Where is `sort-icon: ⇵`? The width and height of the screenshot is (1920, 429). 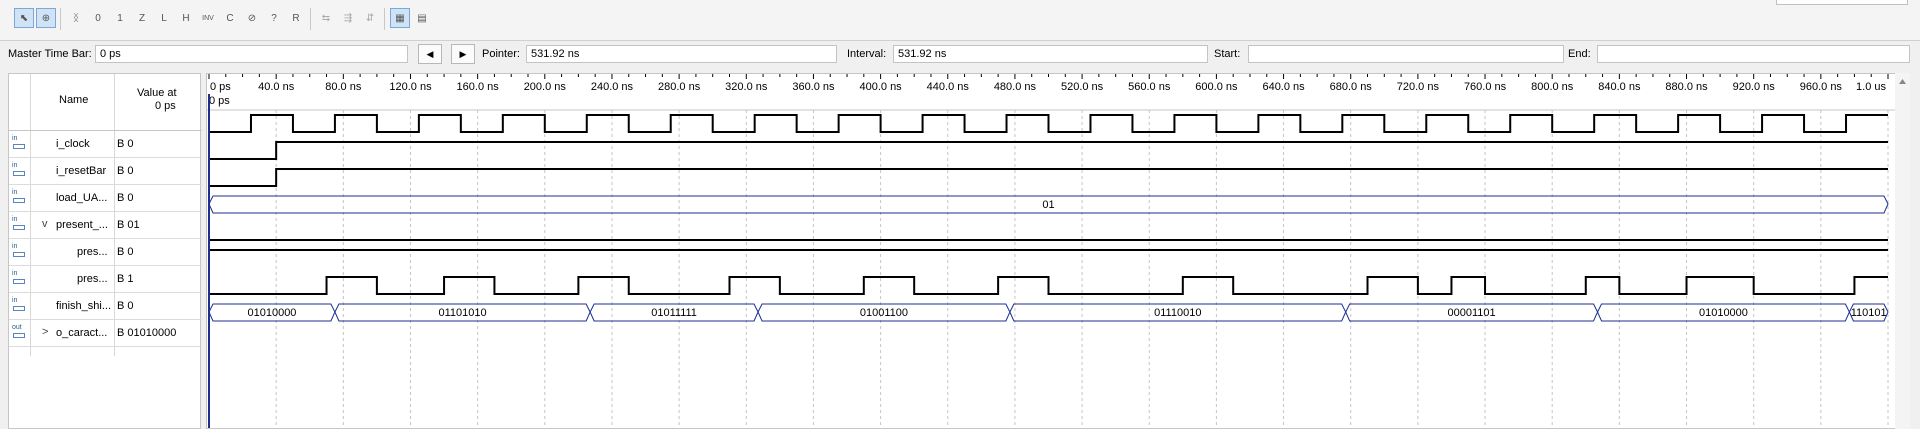
sort-icon: ⇵ is located at coordinates (370, 18).